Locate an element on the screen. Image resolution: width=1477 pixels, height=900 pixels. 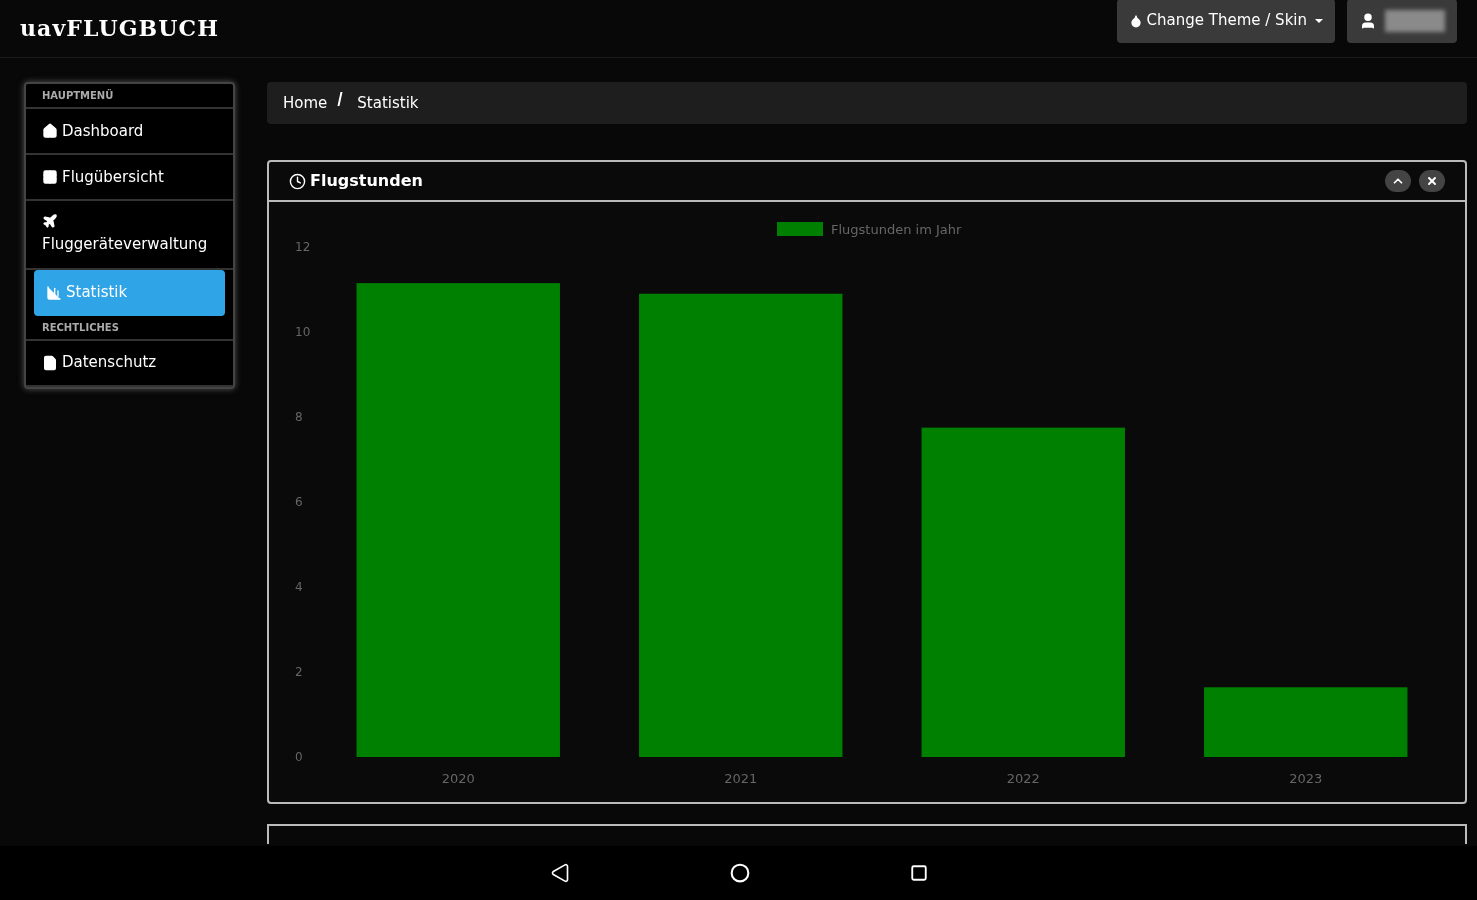
legend-swatch is located at coordinates (800, 229).